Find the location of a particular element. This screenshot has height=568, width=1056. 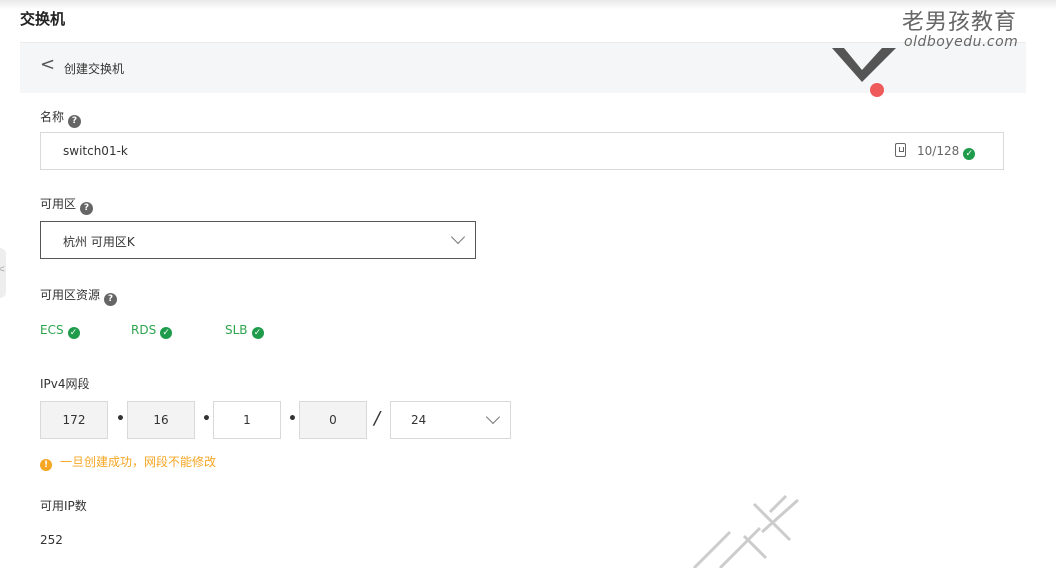

resources-label: 可用区资源? is located at coordinates (79, 296).